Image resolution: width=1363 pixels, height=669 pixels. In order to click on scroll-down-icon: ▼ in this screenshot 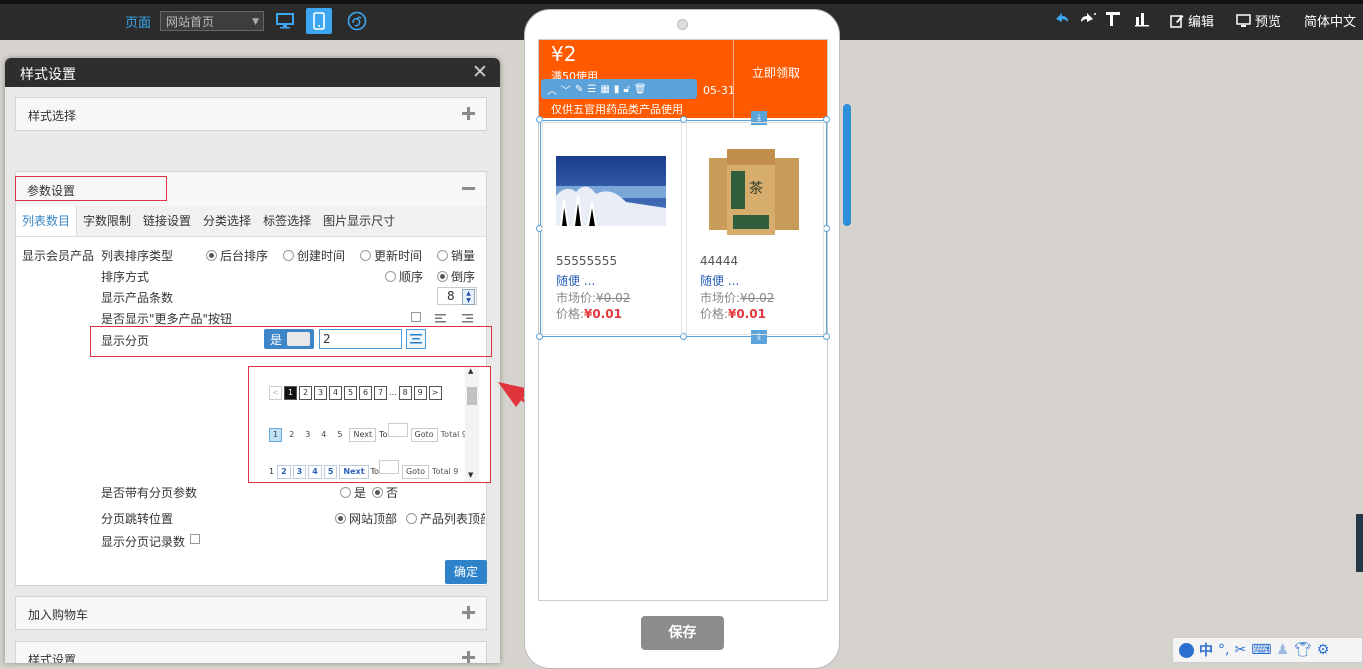, I will do `click(470, 475)`.